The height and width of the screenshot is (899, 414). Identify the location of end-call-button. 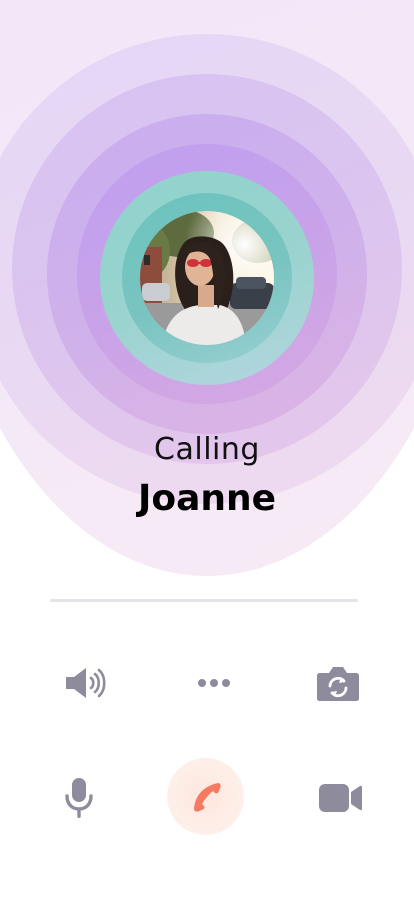
(205, 796).